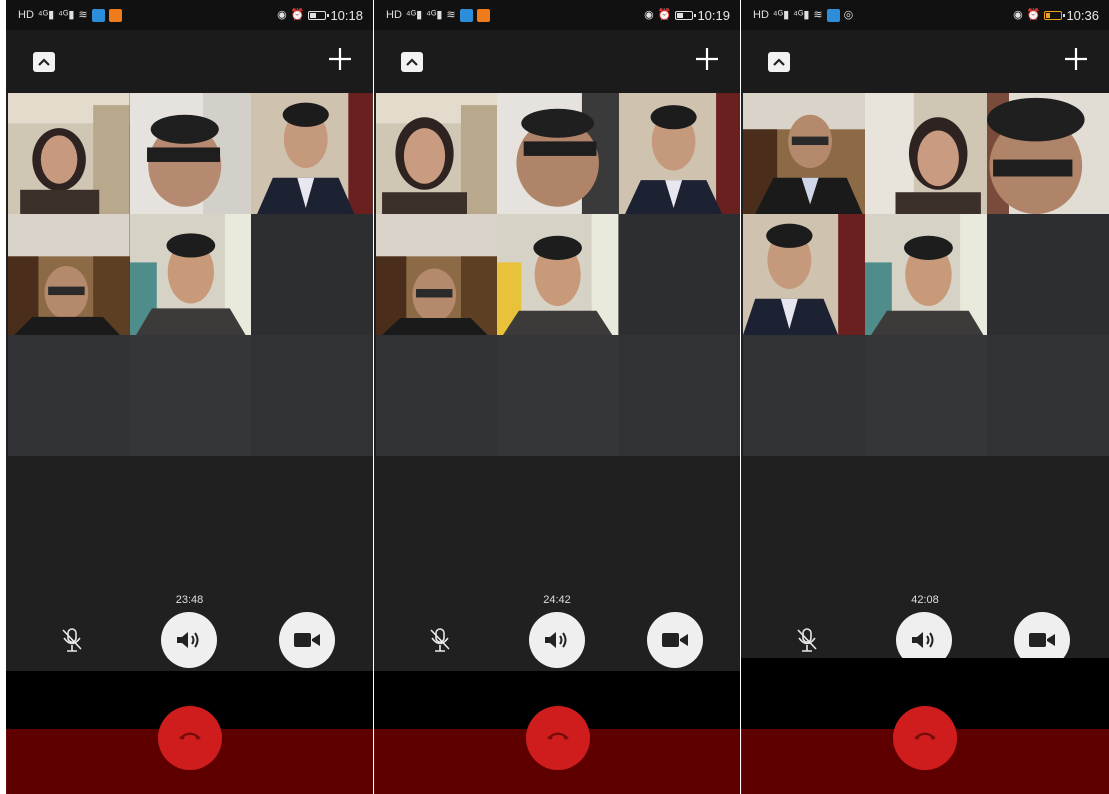 This screenshot has width=1109, height=794. What do you see at coordinates (189, 15) in the screenshot?
I see `status-bar: HD ⁴ᴳ▮ ⁴ᴳ▮ ≋ ◉ ⏰ 10:18` at bounding box center [189, 15].